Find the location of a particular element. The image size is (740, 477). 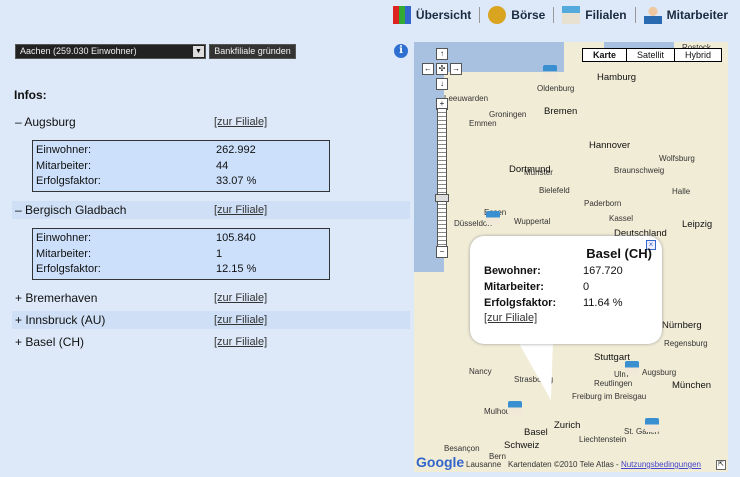

detail-label: Erfolgsfaktor: is located at coordinates (68, 269).